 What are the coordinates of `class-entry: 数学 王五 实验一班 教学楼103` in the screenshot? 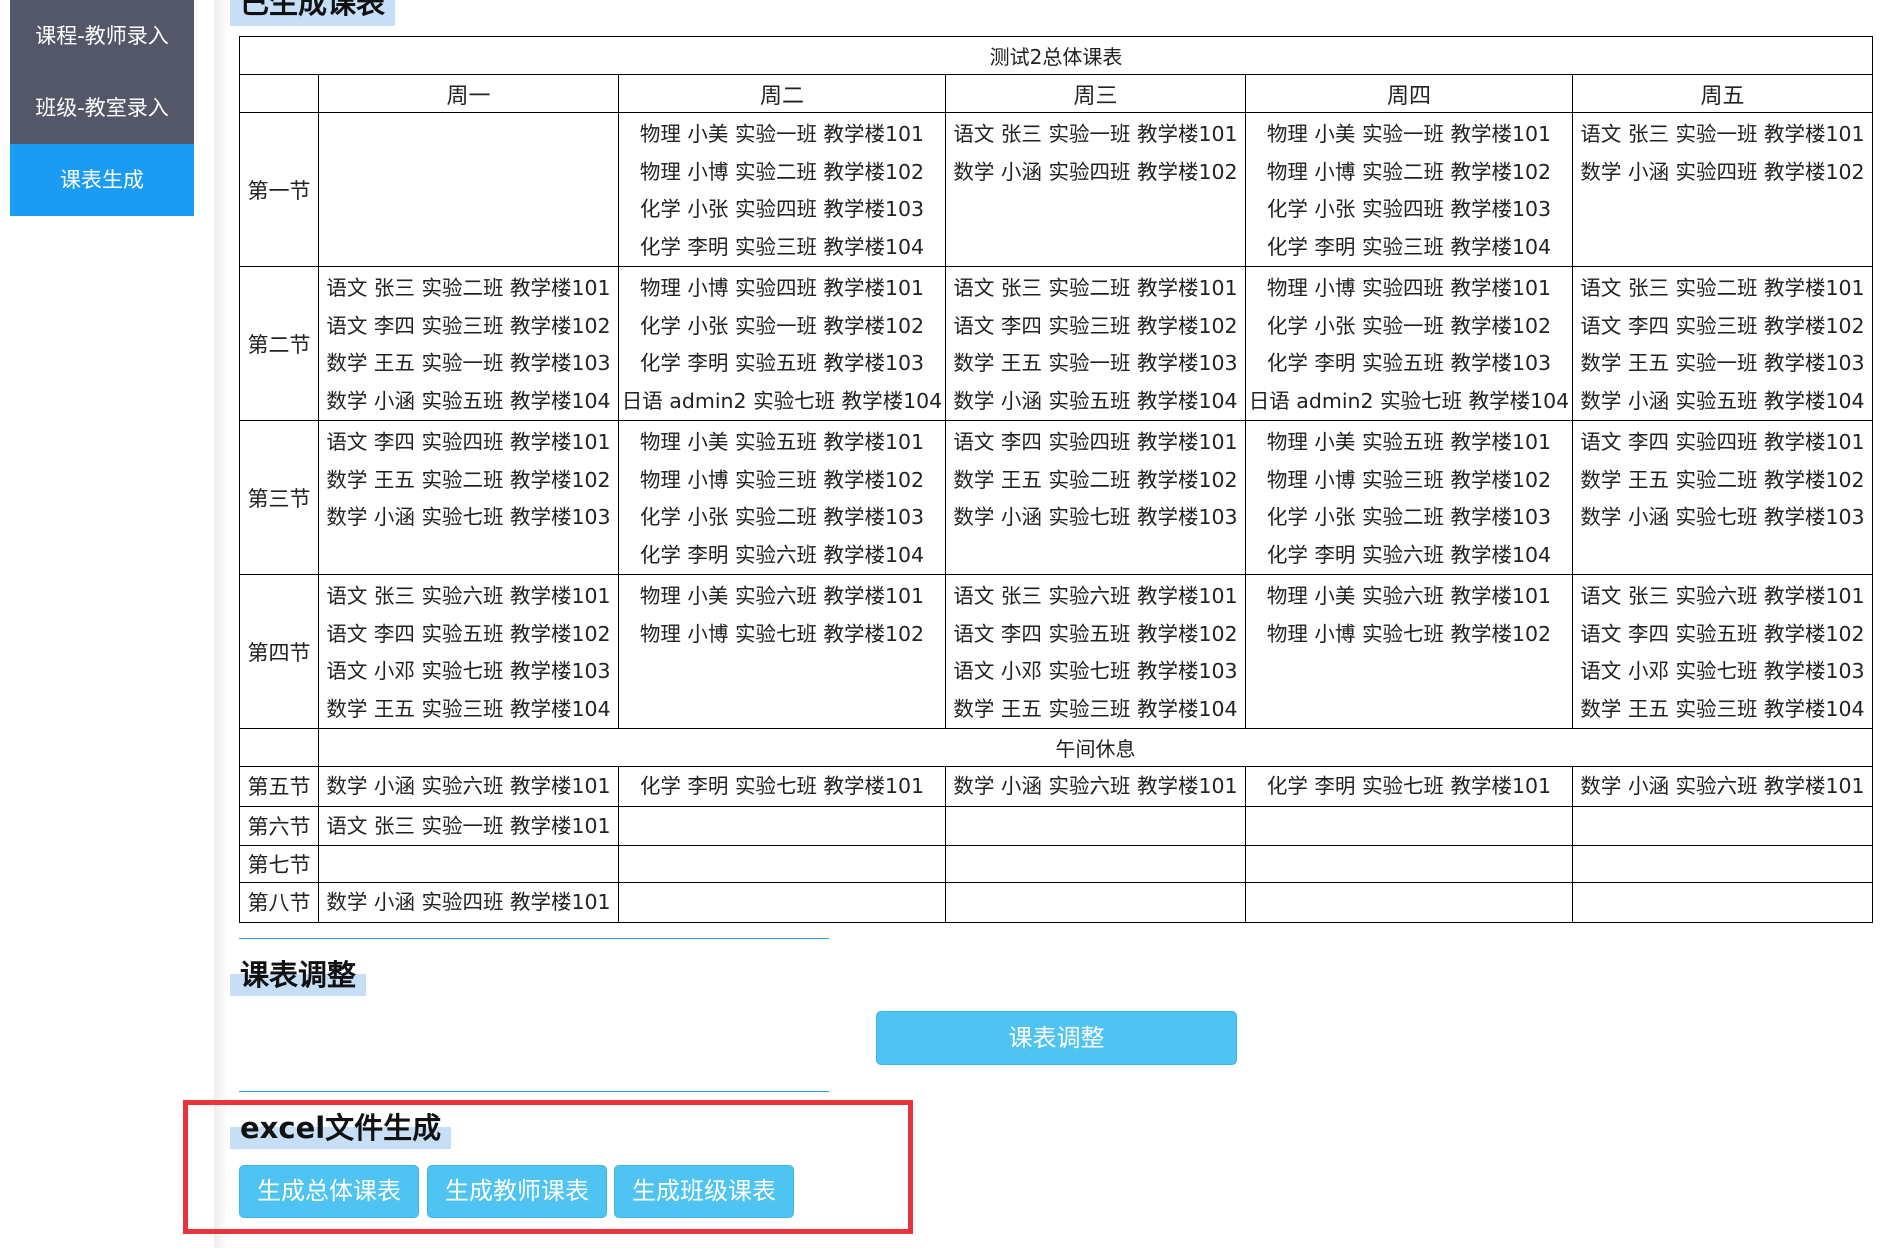 It's located at (468, 363).